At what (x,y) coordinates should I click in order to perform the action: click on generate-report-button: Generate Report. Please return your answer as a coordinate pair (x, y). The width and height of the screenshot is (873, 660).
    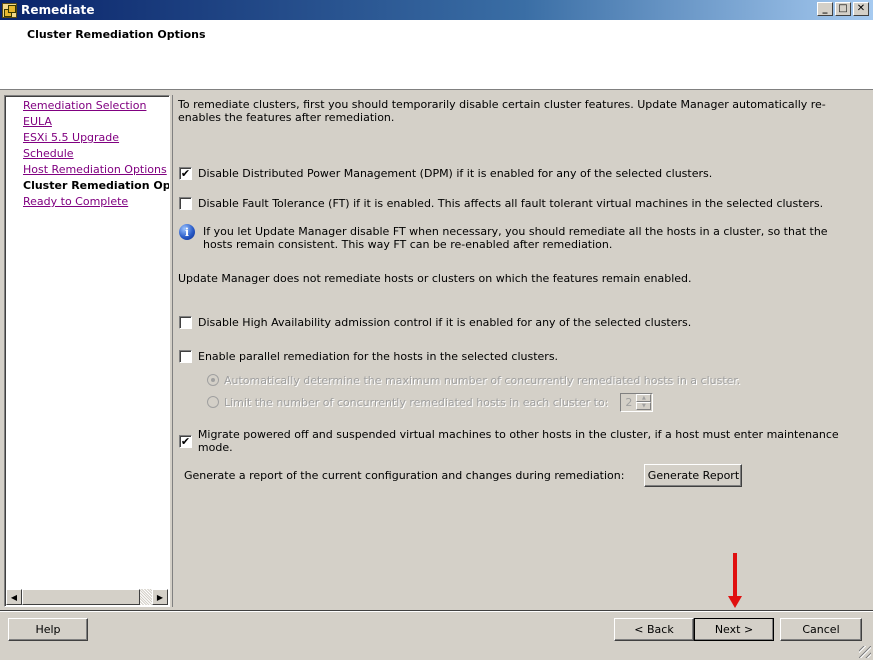
    Looking at the image, I should click on (693, 475).